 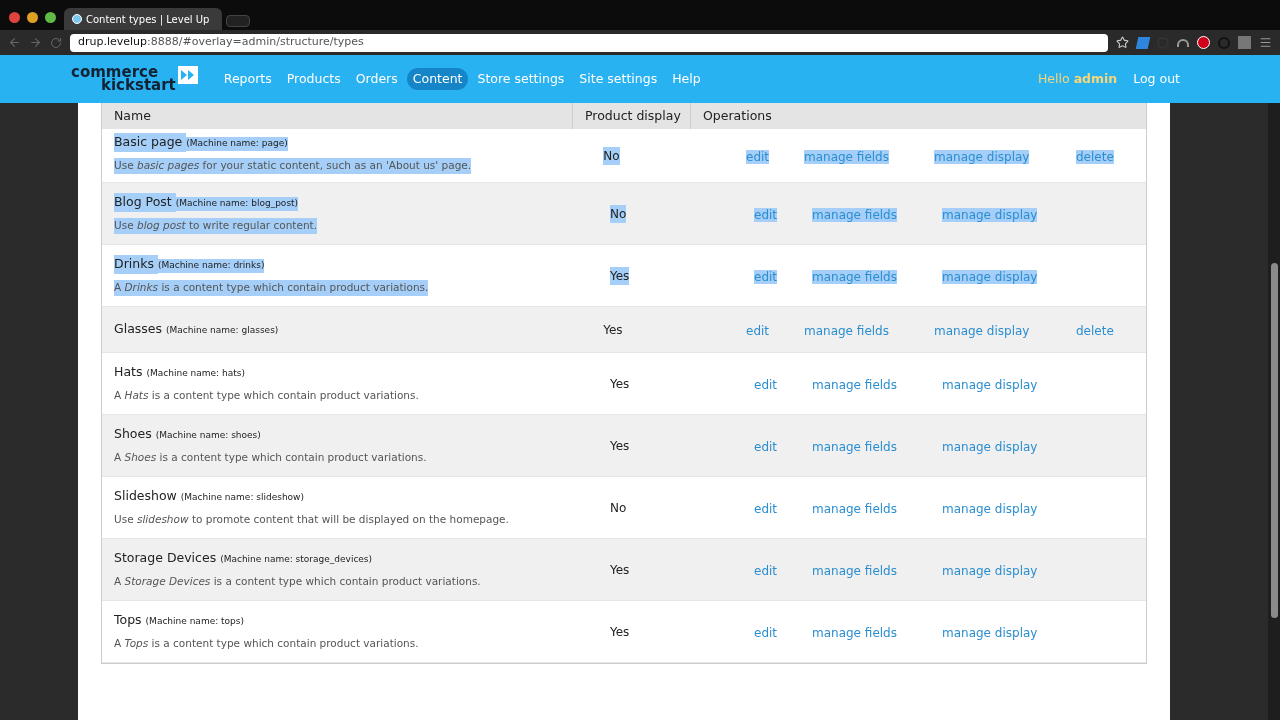 What do you see at coordinates (208, 436) in the screenshot?
I see `machine-name: (Machine name: shoes)` at bounding box center [208, 436].